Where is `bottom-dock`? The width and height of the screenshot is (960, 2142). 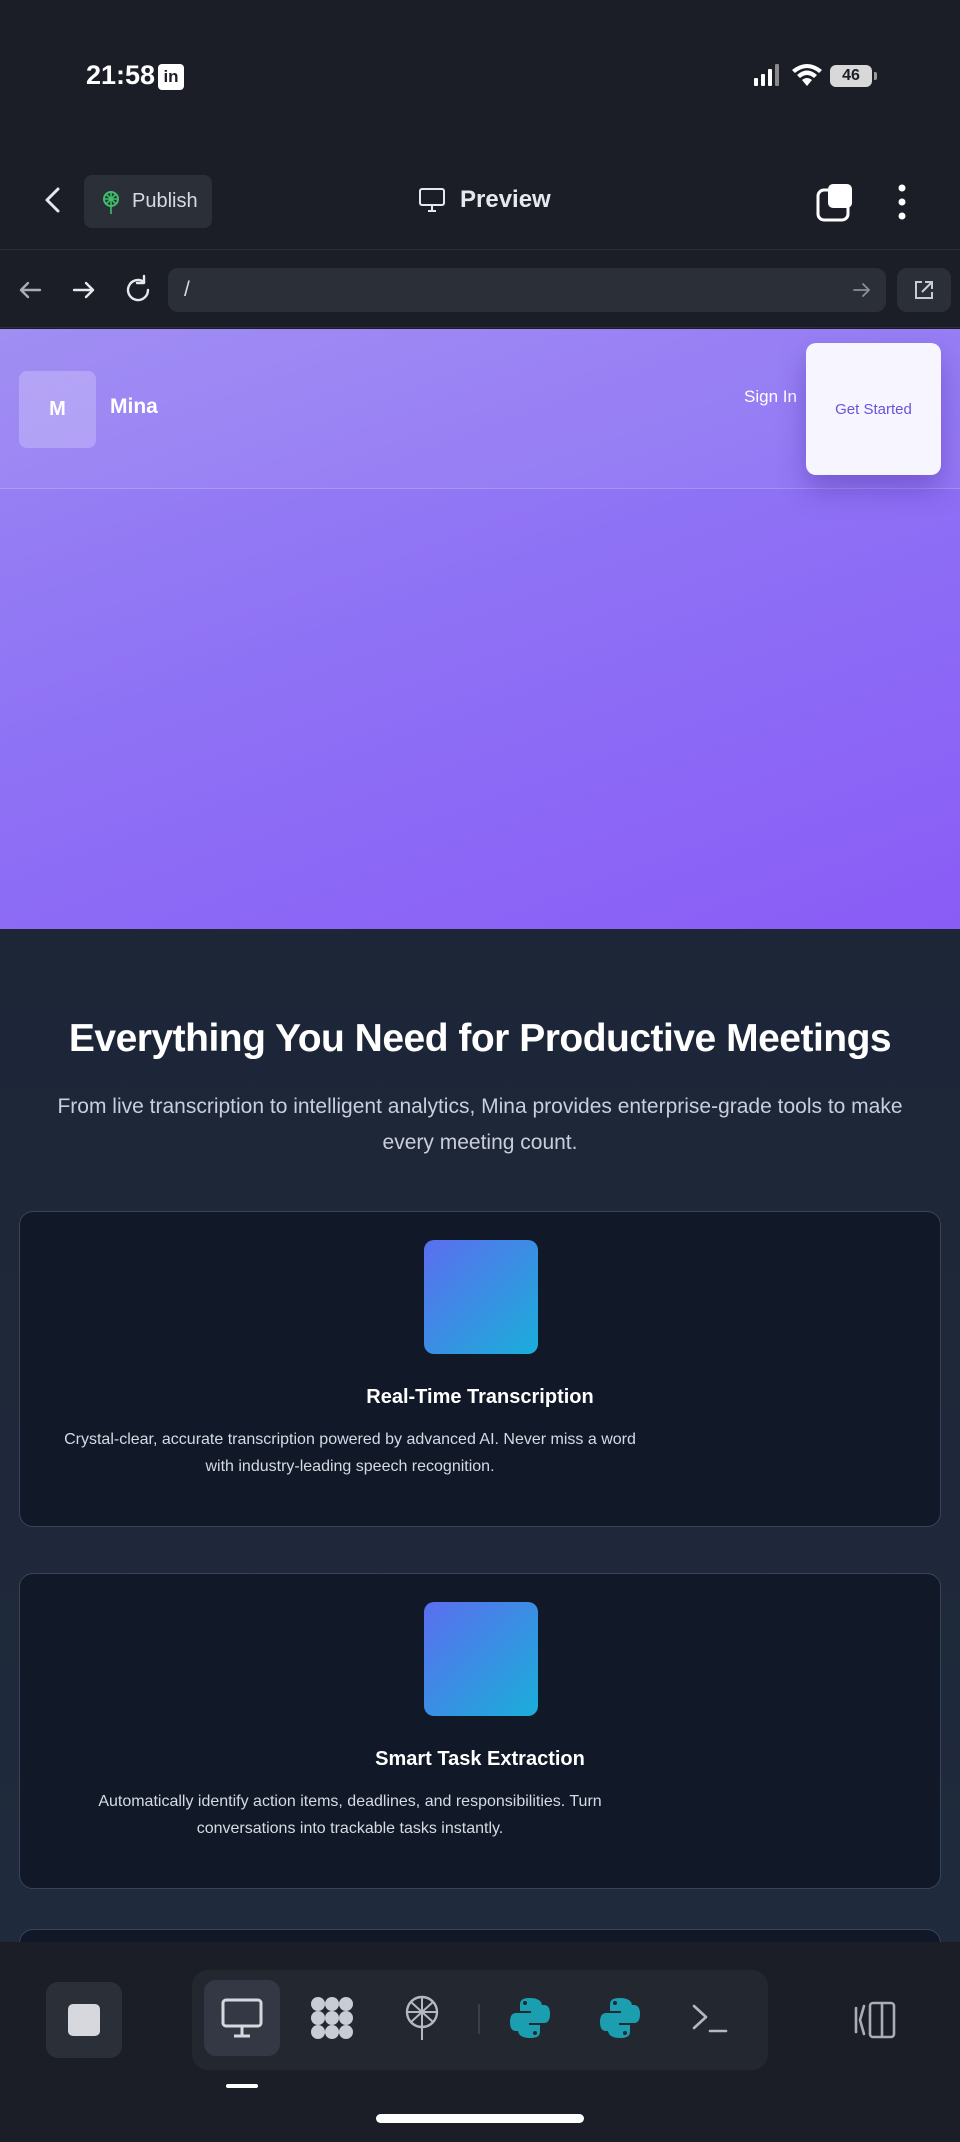
bottom-dock is located at coordinates (480, 2042).